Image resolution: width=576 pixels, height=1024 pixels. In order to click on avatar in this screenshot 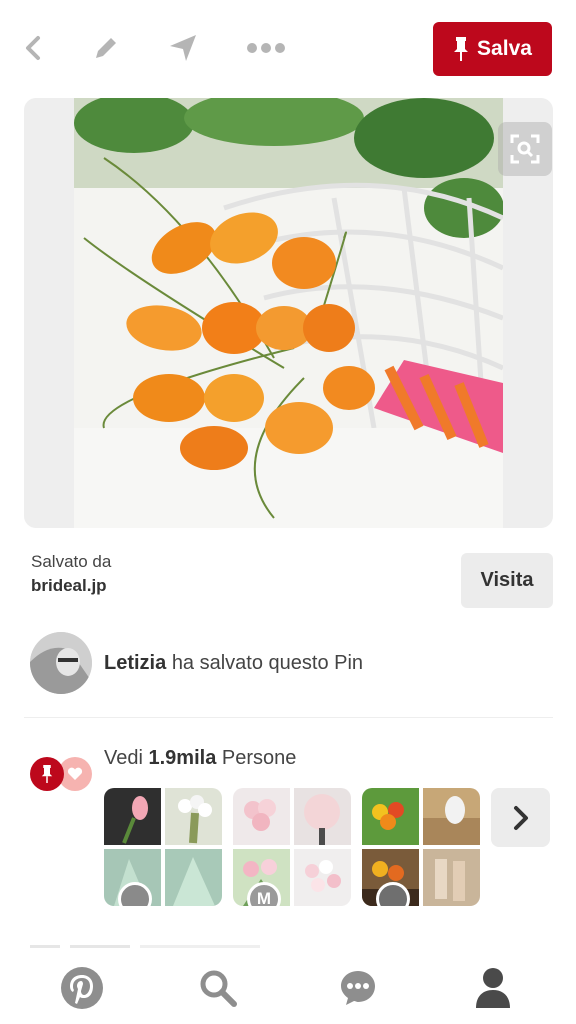, I will do `click(61, 663)`.